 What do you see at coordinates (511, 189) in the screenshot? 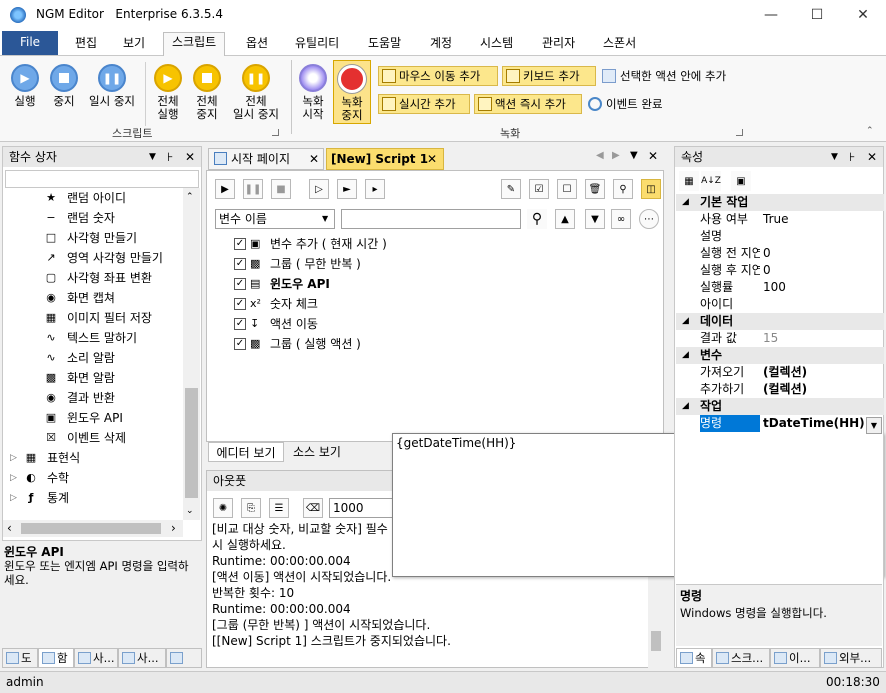
I see `image-edit-button: ✎` at bounding box center [511, 189].